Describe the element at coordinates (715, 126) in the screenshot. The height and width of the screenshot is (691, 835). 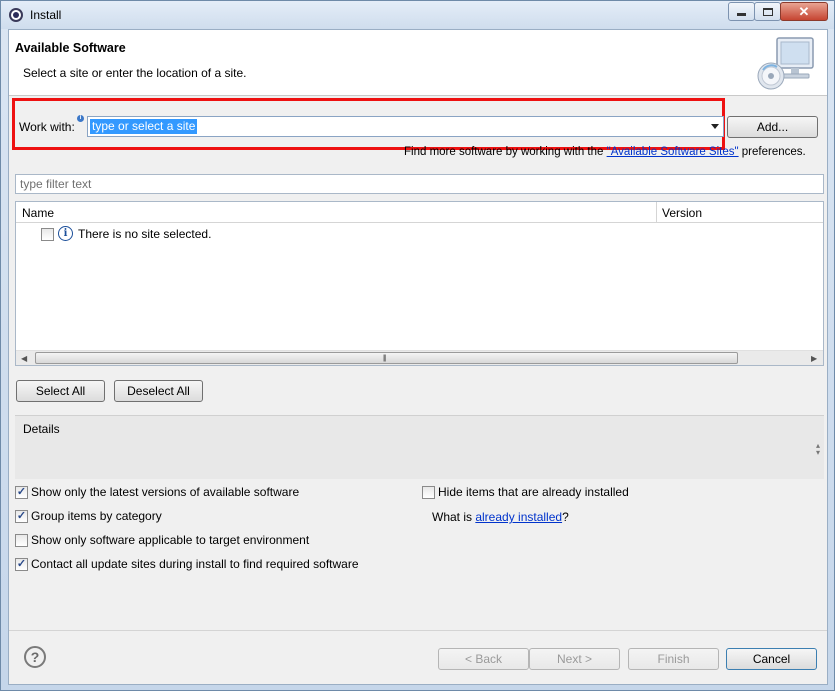
I see `chevron-down-icon` at that location.